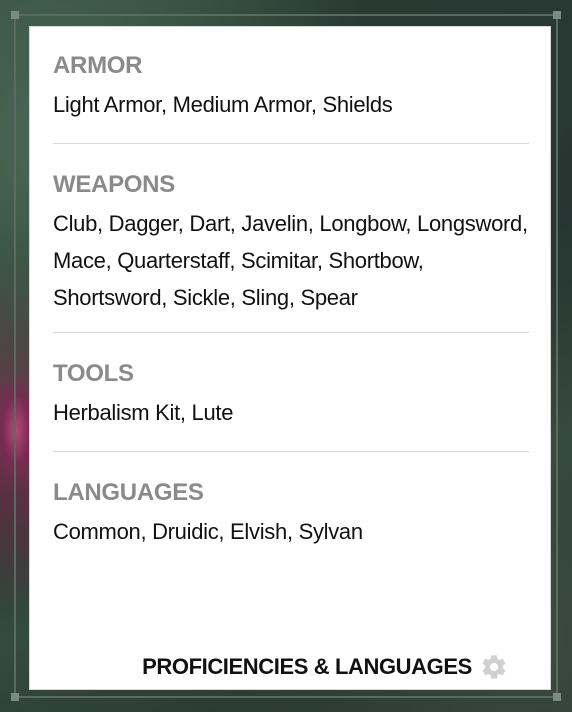  I want to click on gear-icon, so click(494, 667).